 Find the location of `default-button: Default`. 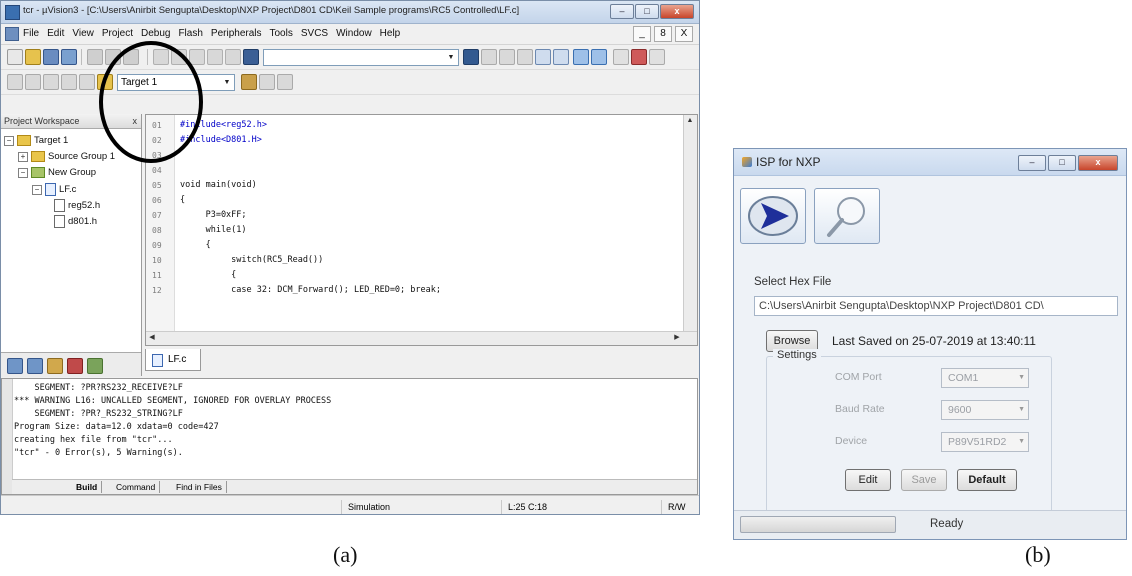

default-button: Default is located at coordinates (987, 480).